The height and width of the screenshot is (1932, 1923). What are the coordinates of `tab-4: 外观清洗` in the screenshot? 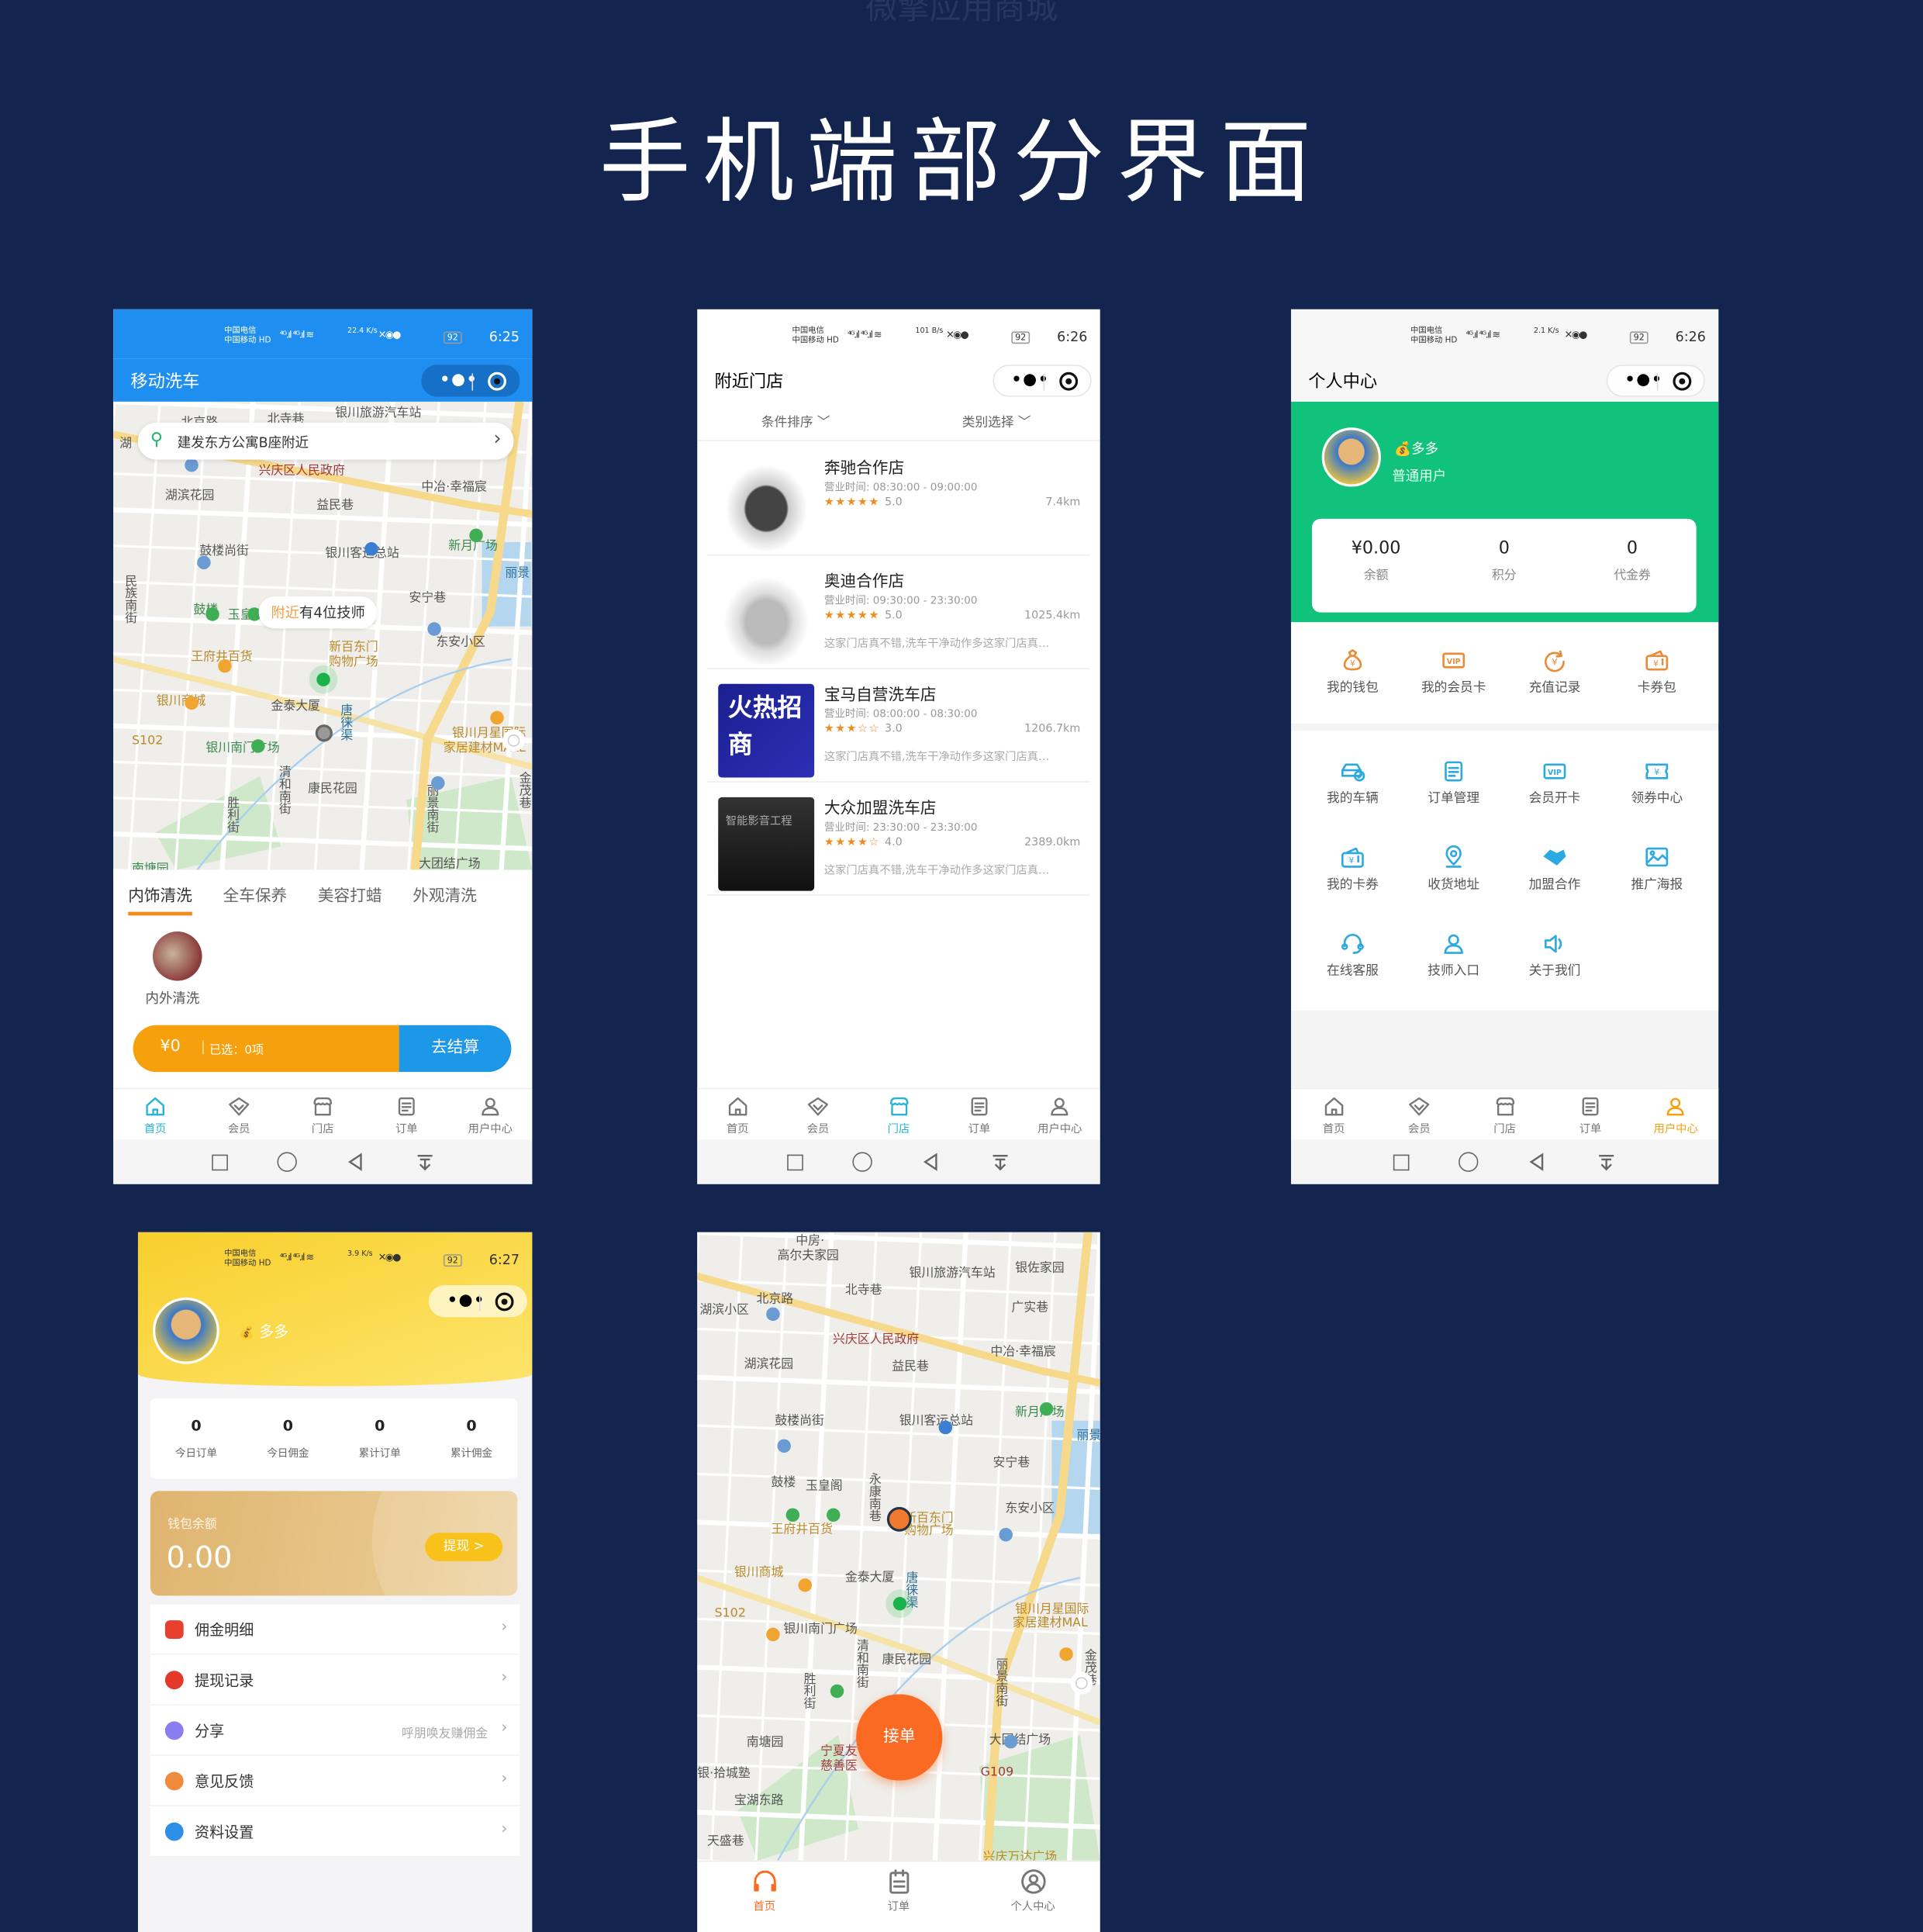 It's located at (445, 897).